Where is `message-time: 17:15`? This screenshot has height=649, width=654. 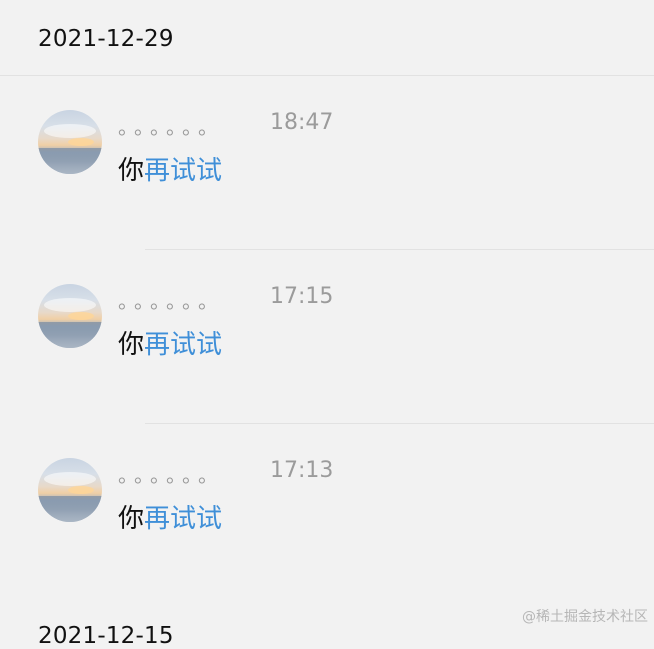 message-time: 17:15 is located at coordinates (302, 296).